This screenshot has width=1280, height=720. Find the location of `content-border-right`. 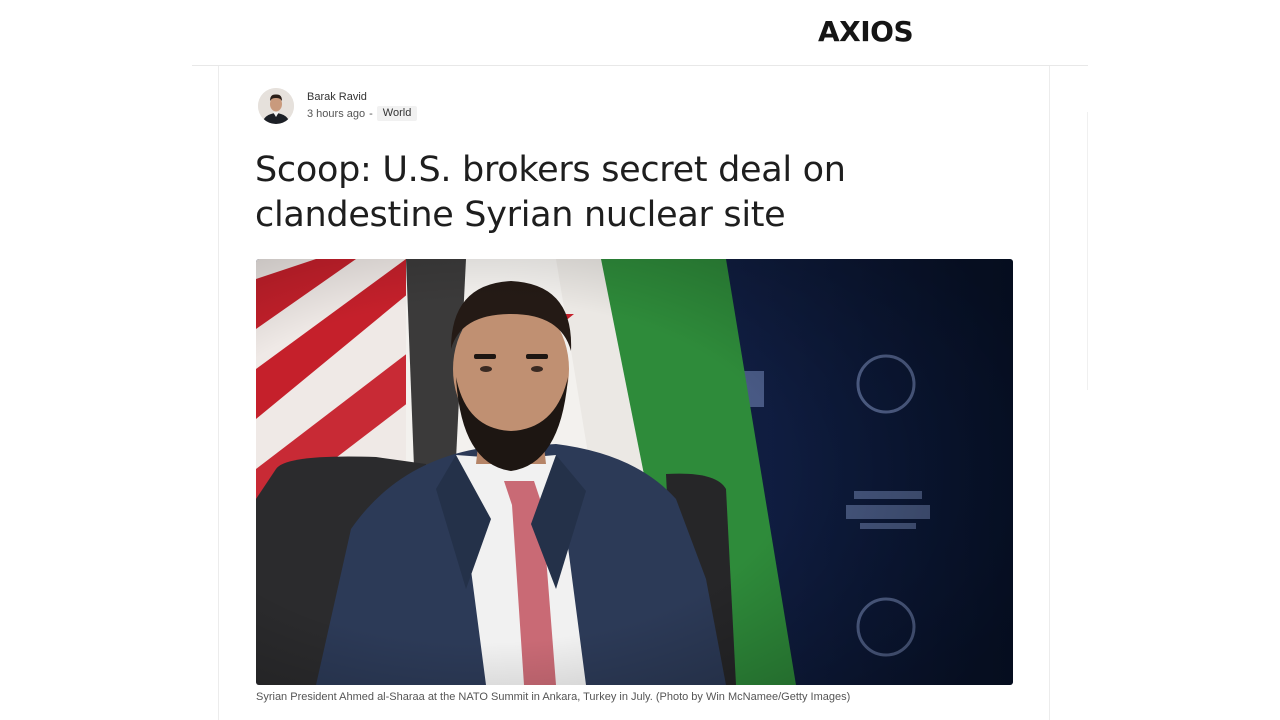

content-border-right is located at coordinates (1049, 393).